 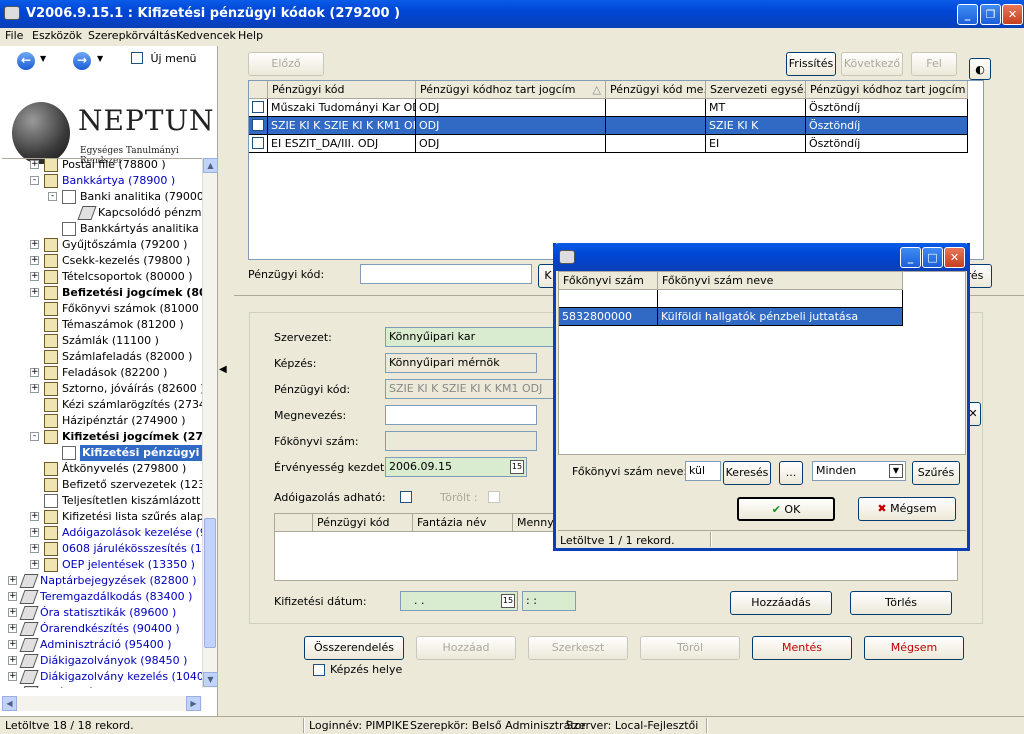 What do you see at coordinates (517, 467) in the screenshot?
I see `calendar-icon: 15` at bounding box center [517, 467].